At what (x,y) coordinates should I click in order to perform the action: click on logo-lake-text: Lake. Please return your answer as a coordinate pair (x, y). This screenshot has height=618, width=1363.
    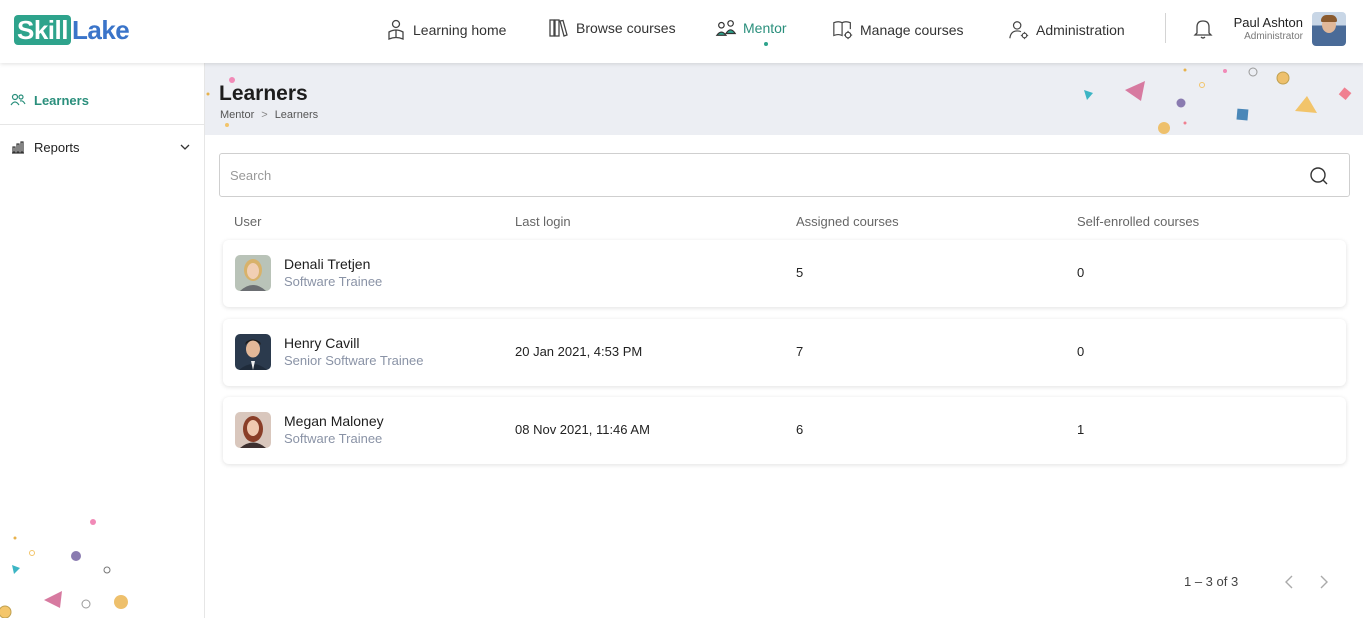
    Looking at the image, I should click on (100, 29).